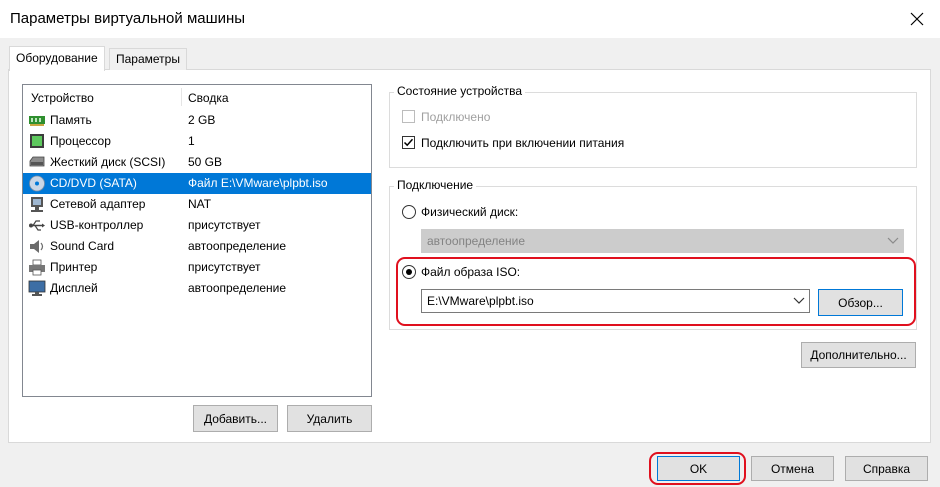 The height and width of the screenshot is (487, 940). I want to click on device-row-cd-dvd: CD/DVD (SATA) Файл E:\VMware\plpbt.iso, so click(197, 183).